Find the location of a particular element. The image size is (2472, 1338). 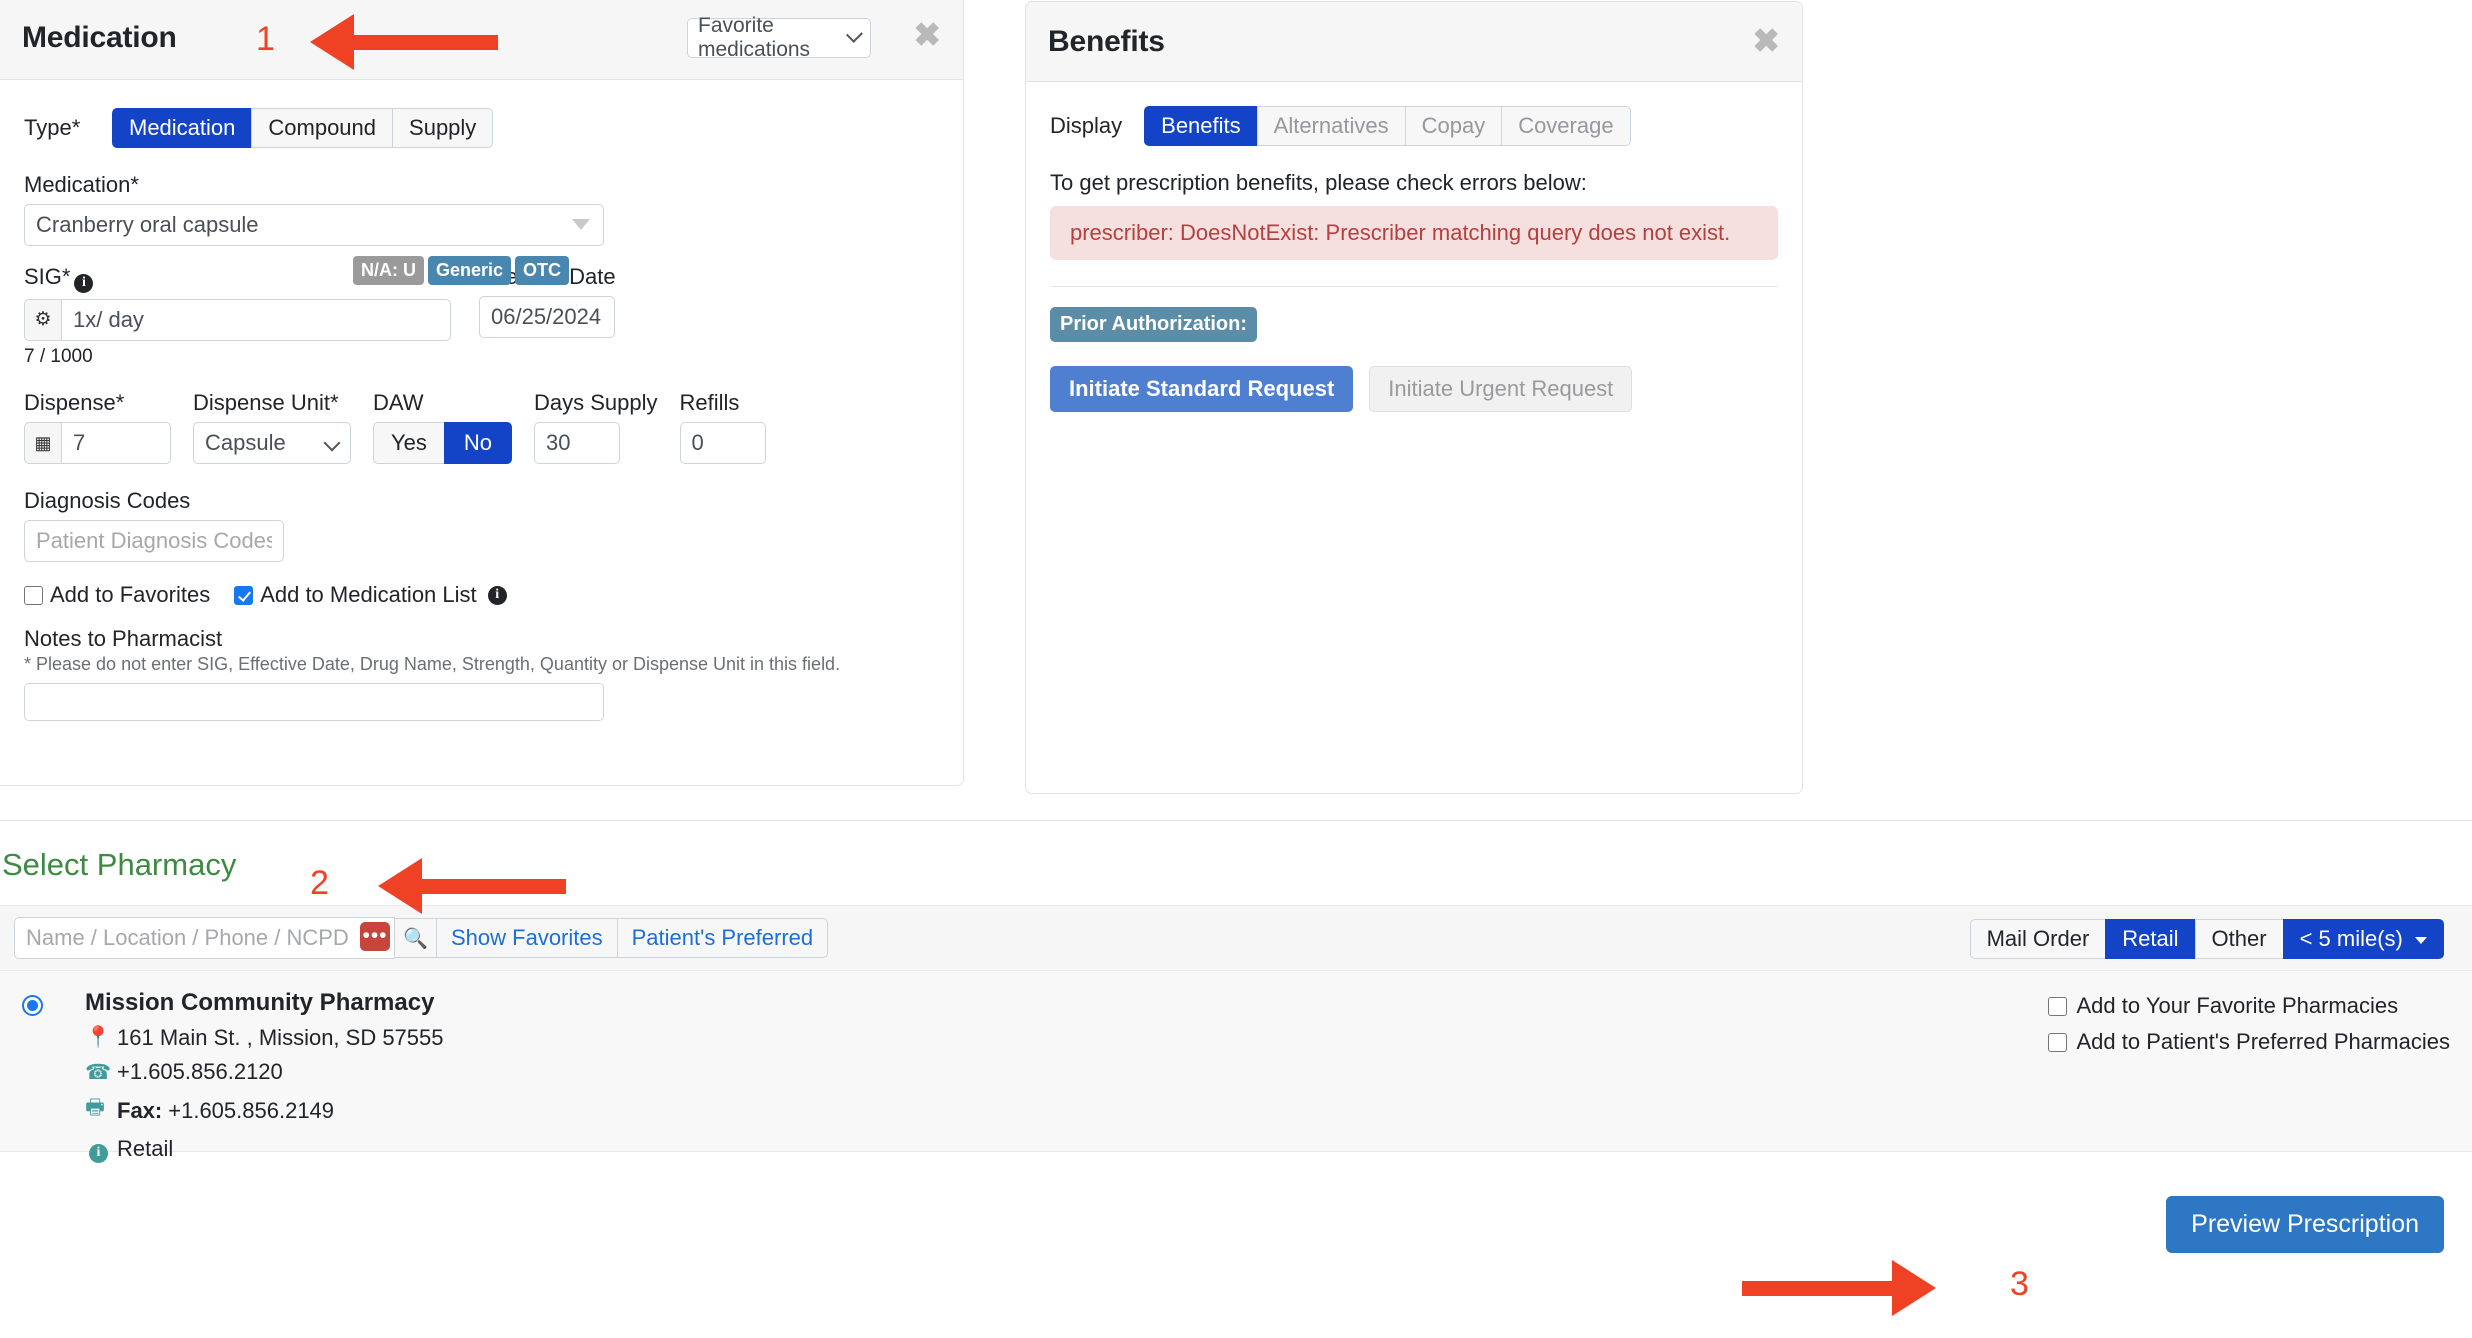

daw-option-no: No is located at coordinates (478, 443).